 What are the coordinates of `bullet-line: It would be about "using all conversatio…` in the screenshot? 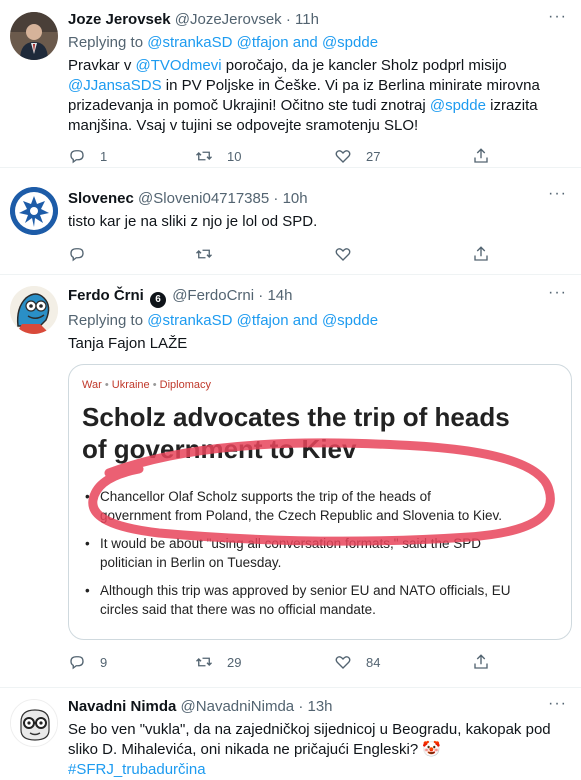 It's located at (291, 543).